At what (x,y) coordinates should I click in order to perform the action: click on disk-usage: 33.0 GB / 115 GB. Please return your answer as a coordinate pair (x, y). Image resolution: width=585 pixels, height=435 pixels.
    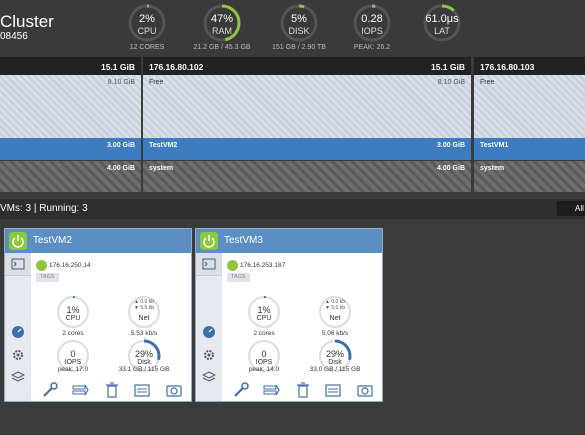
    Looking at the image, I should click on (335, 369).